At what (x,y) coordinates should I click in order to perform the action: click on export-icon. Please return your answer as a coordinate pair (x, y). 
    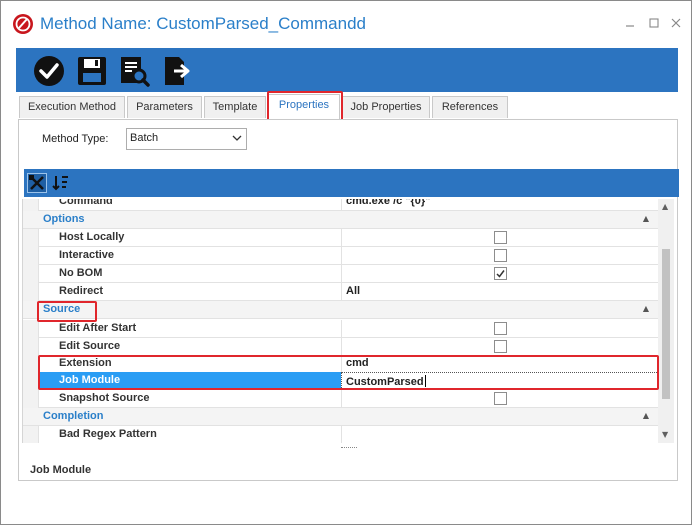
    Looking at the image, I should click on (177, 71).